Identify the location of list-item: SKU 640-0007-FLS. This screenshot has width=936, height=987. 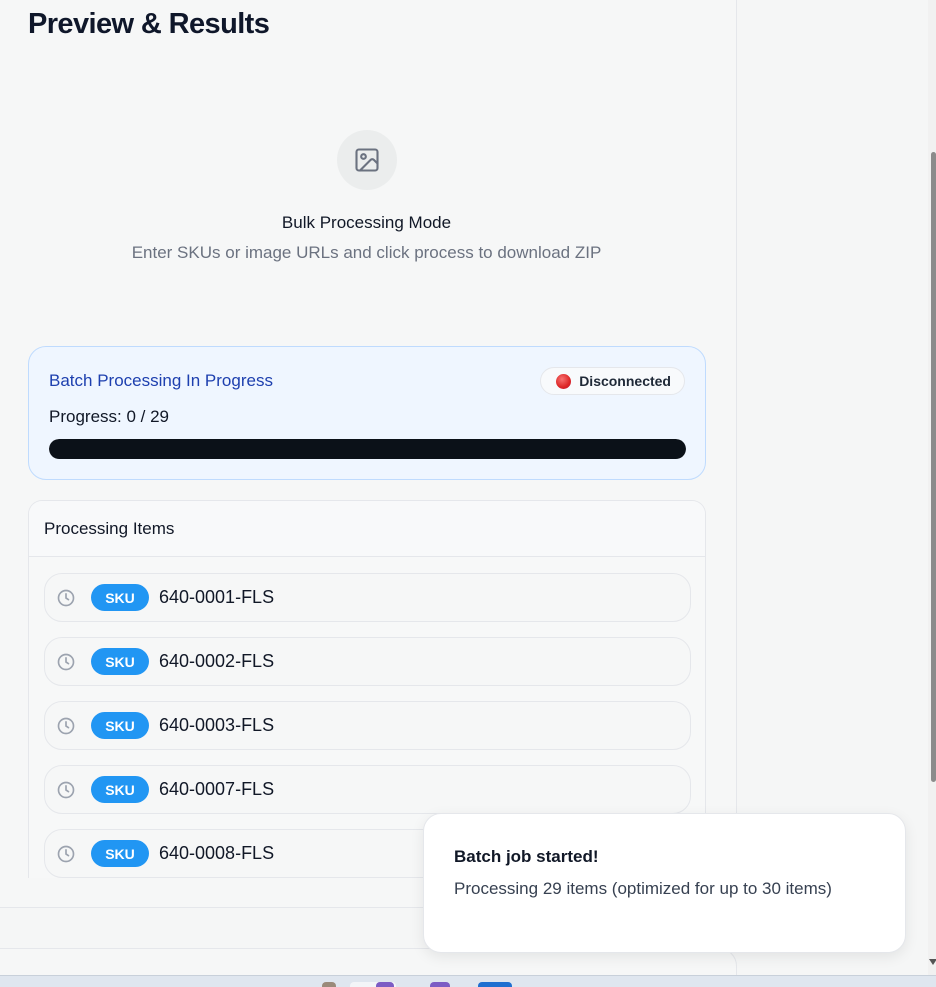
(367, 789).